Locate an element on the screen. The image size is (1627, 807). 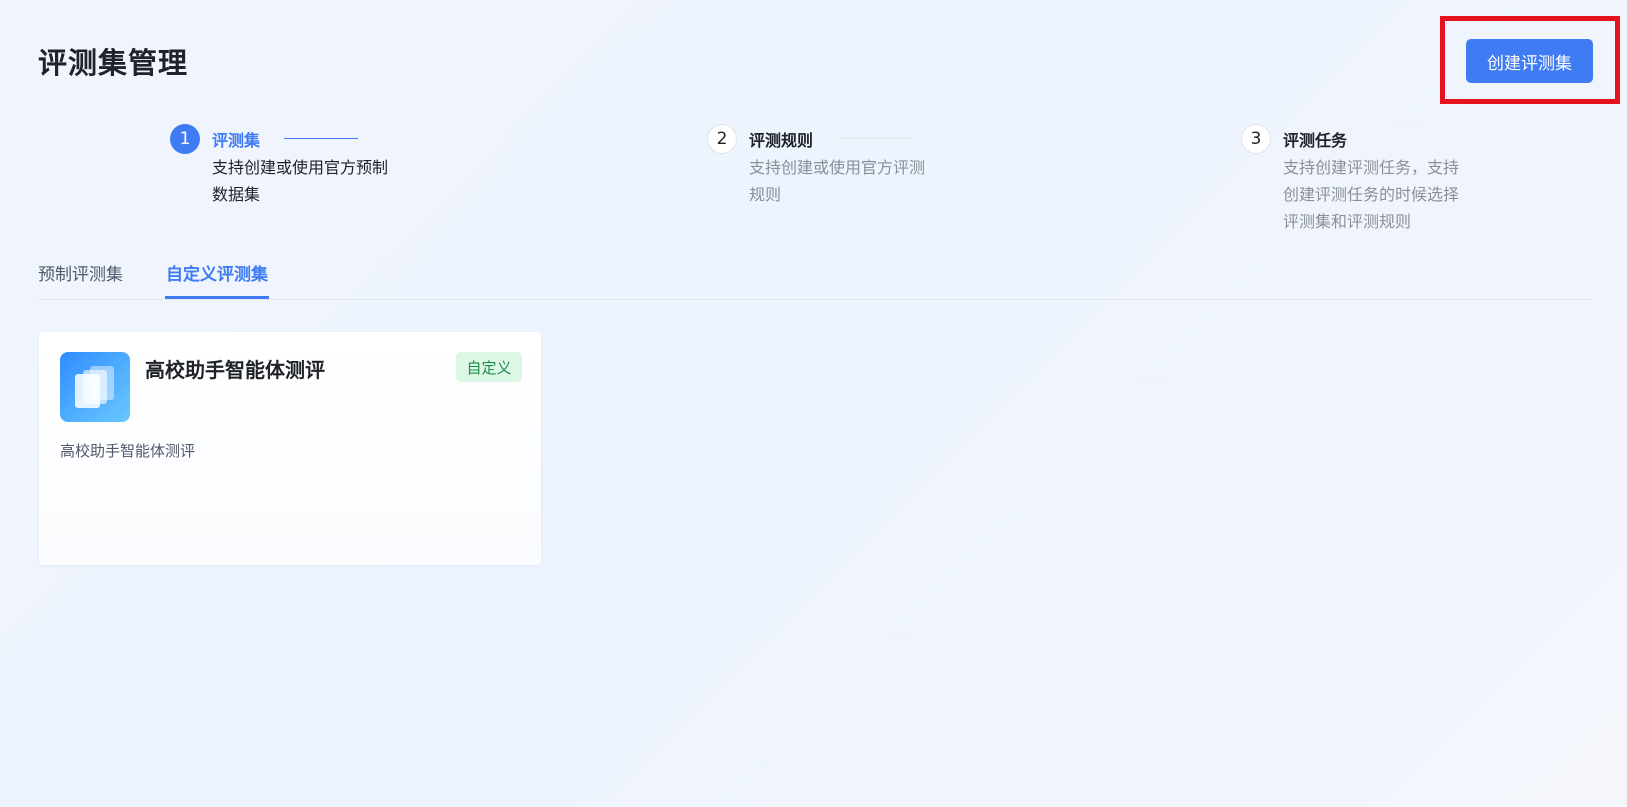
step-description: 支持创建或使用官方预制数据集 is located at coordinates (300, 181).